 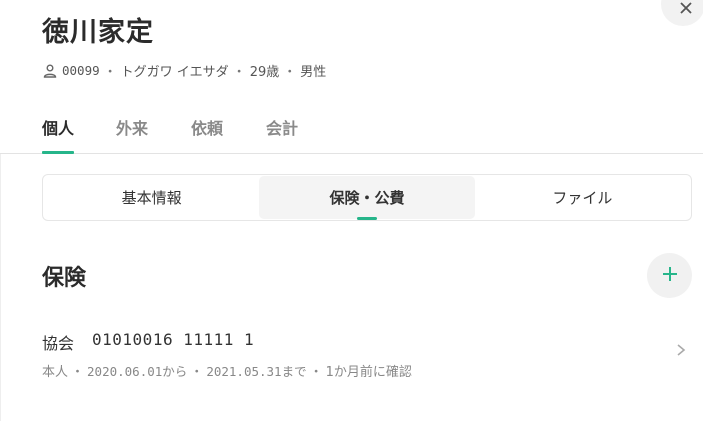 I want to click on person-icon, so click(x=50, y=71).